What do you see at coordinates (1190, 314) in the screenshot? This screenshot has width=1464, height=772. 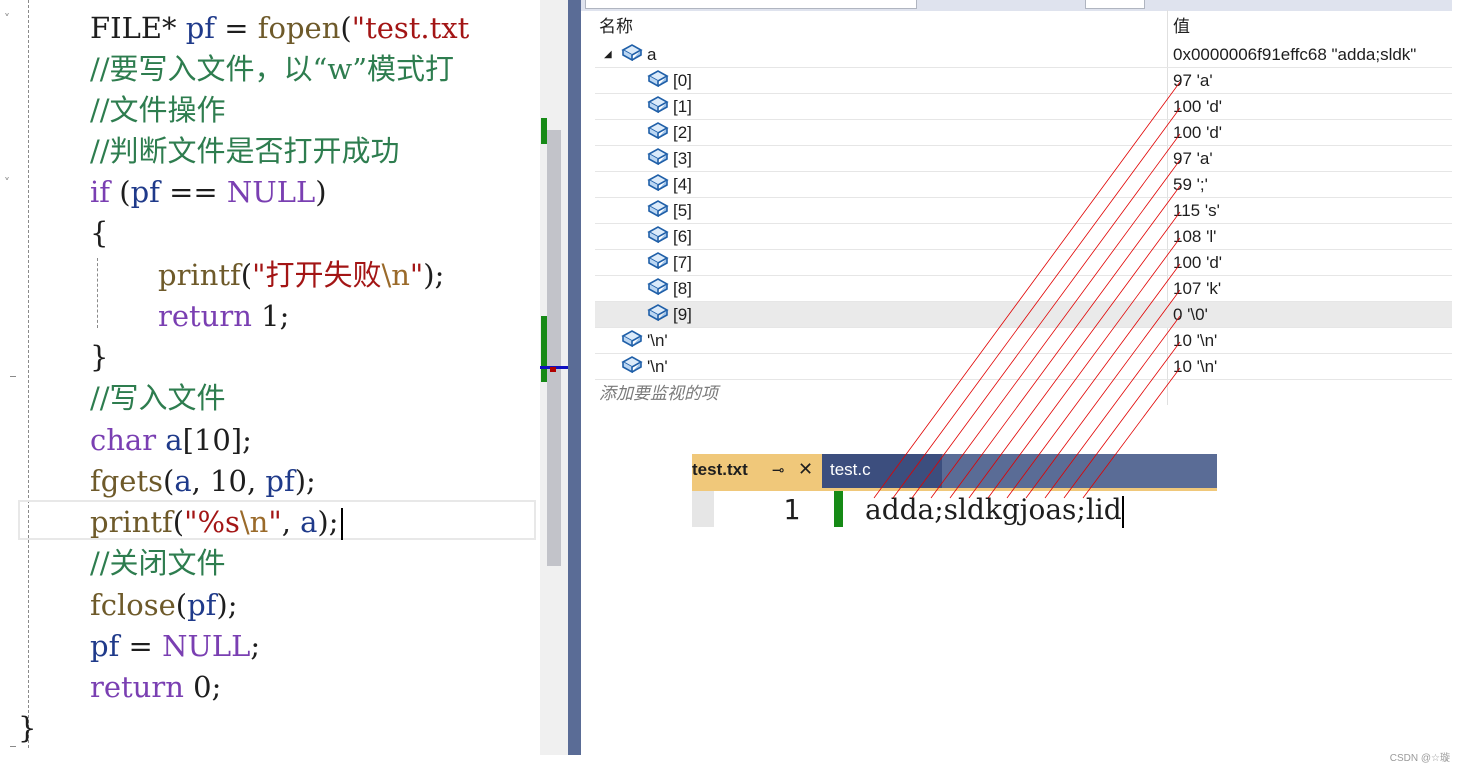 I see `watch-value: 0 '\0'` at bounding box center [1190, 314].